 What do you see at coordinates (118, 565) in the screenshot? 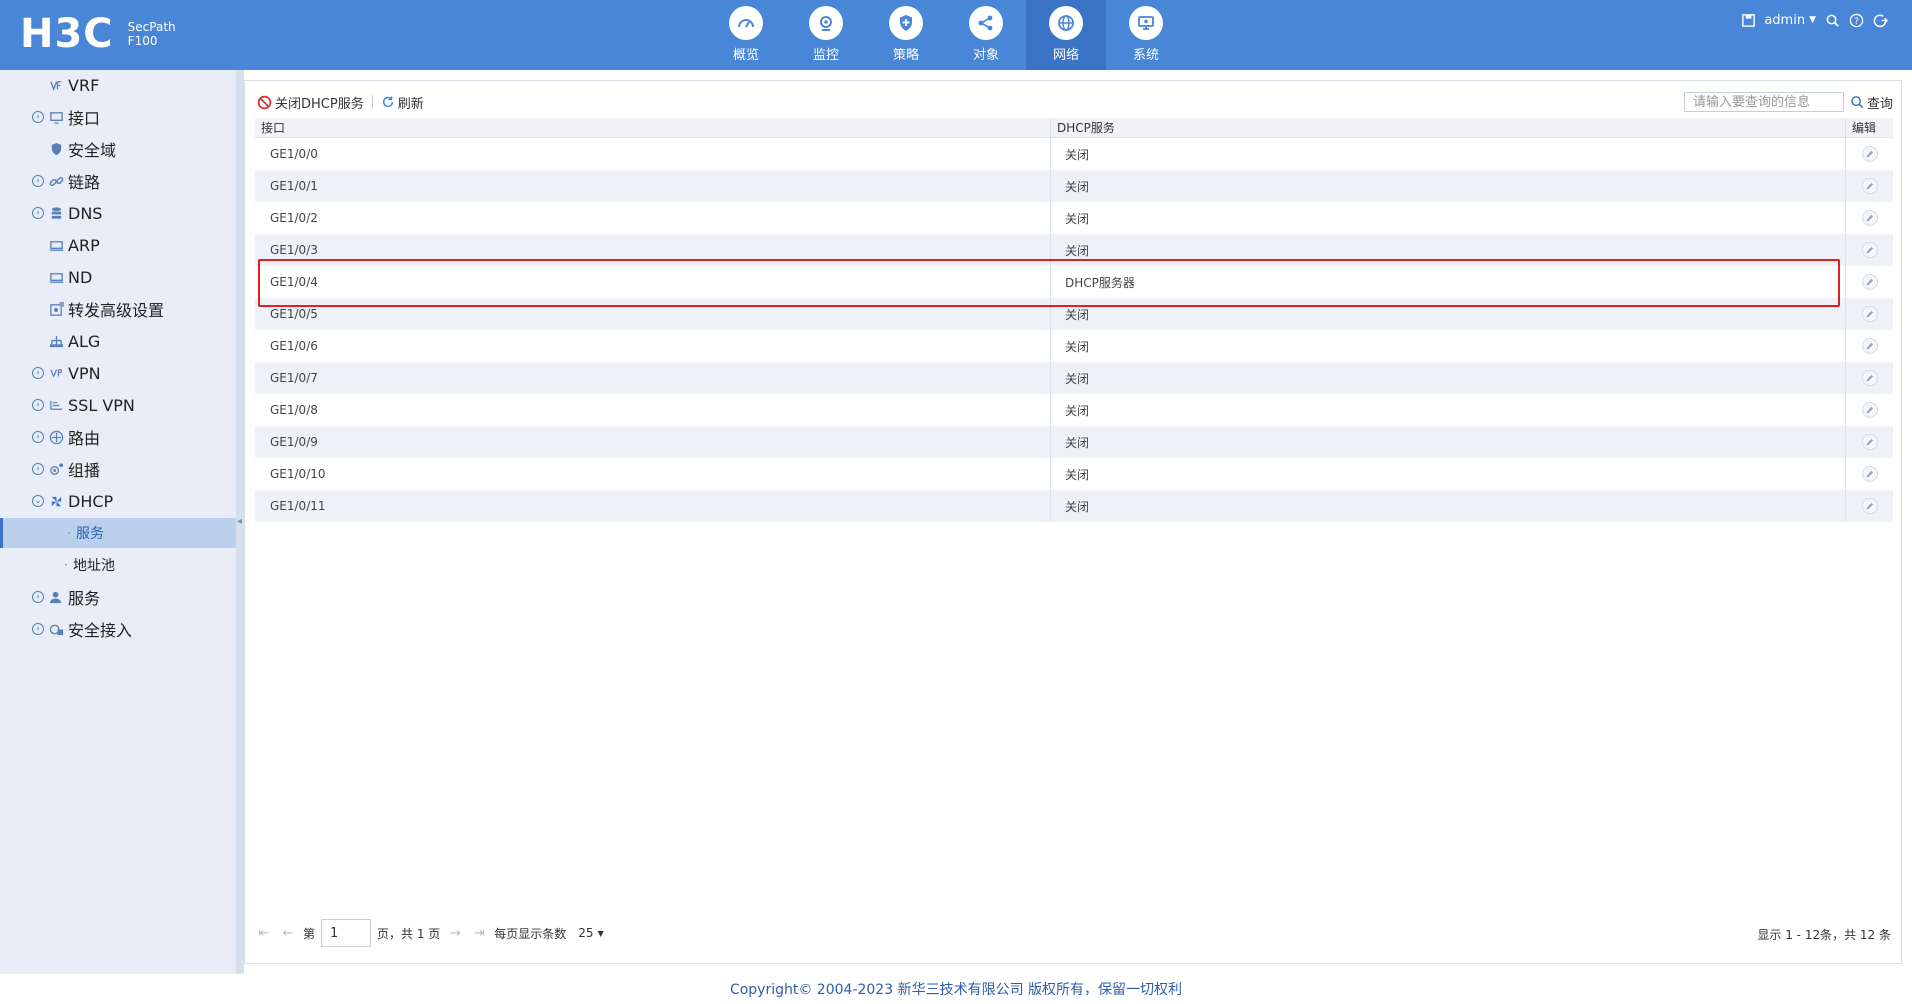
I see `sidebar-item-address-pool: · 地址池` at bounding box center [118, 565].